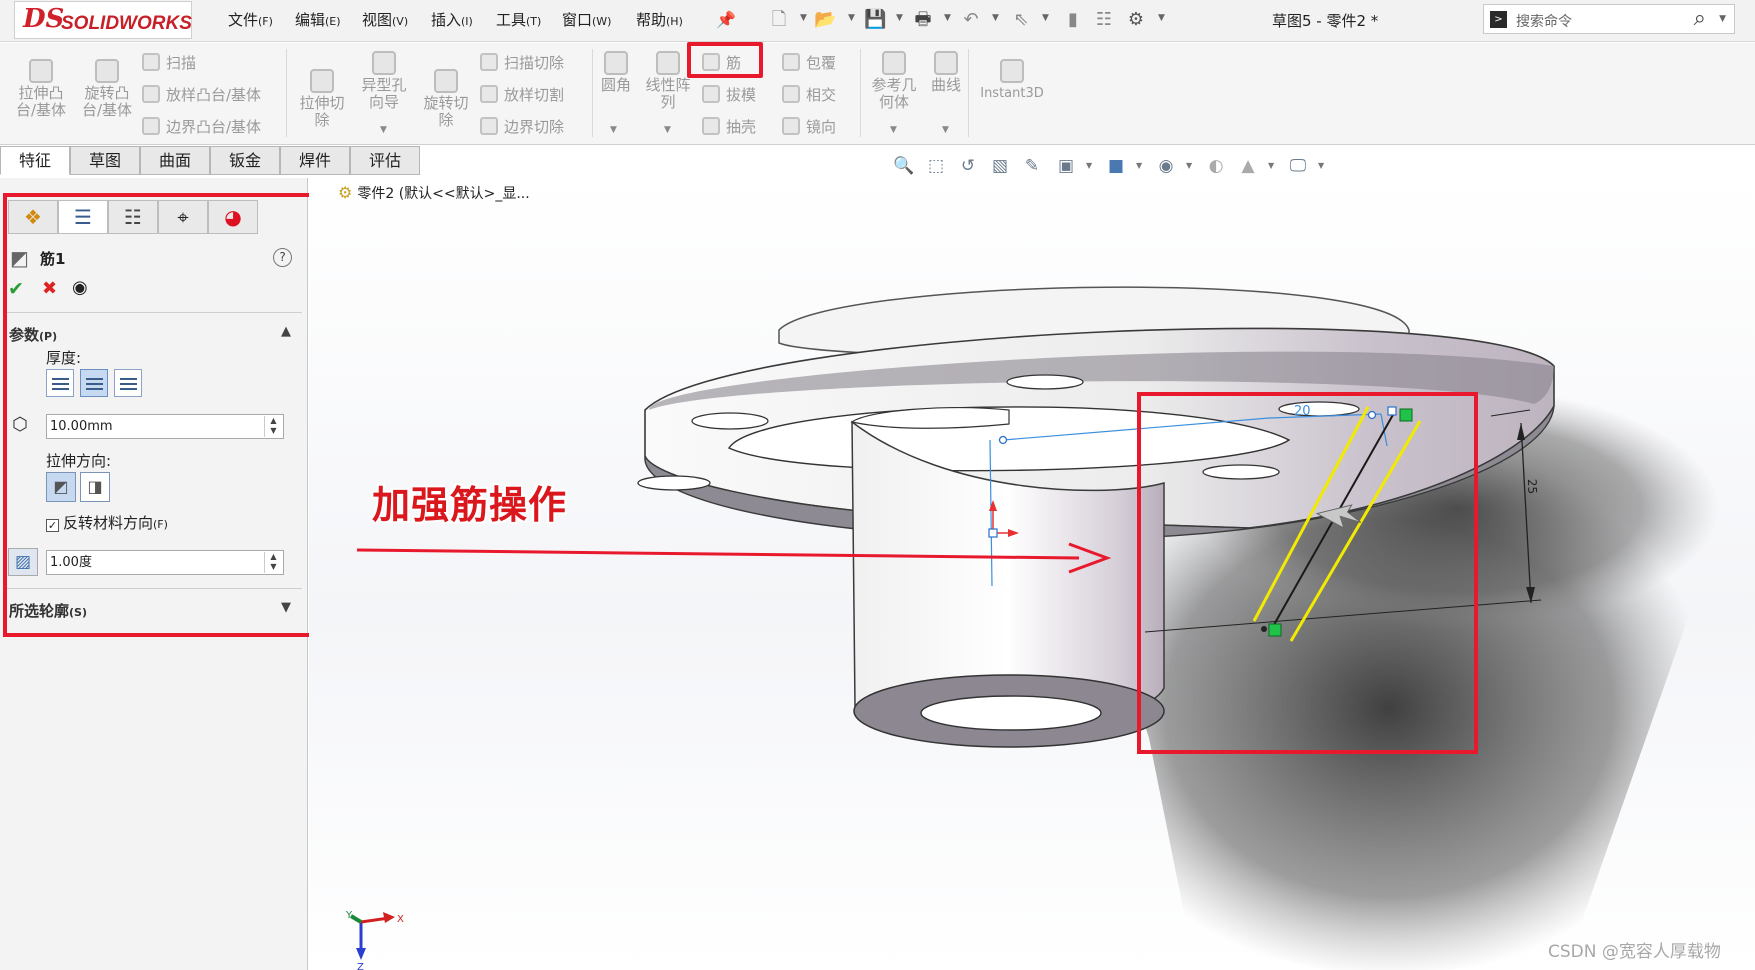 The image size is (1755, 970). What do you see at coordinates (875, 20) in the screenshot?
I see `save-icon: 💾` at bounding box center [875, 20].